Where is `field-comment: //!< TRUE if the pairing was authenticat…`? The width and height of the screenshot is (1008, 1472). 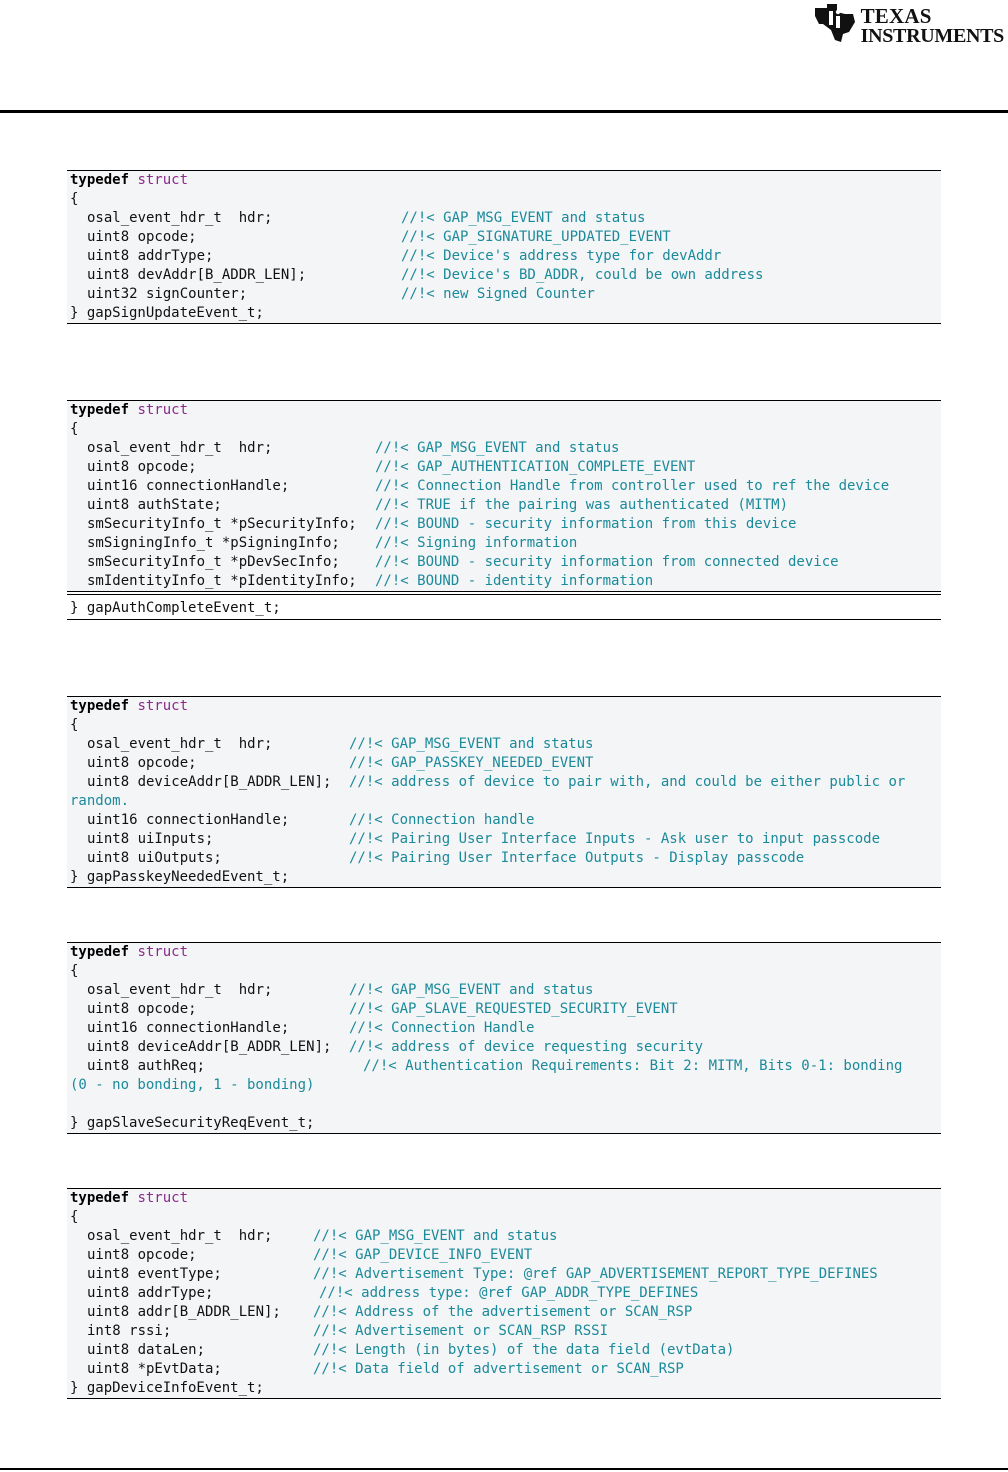
field-comment: //!< TRUE if the pairing was authenticat… is located at coordinates (582, 505).